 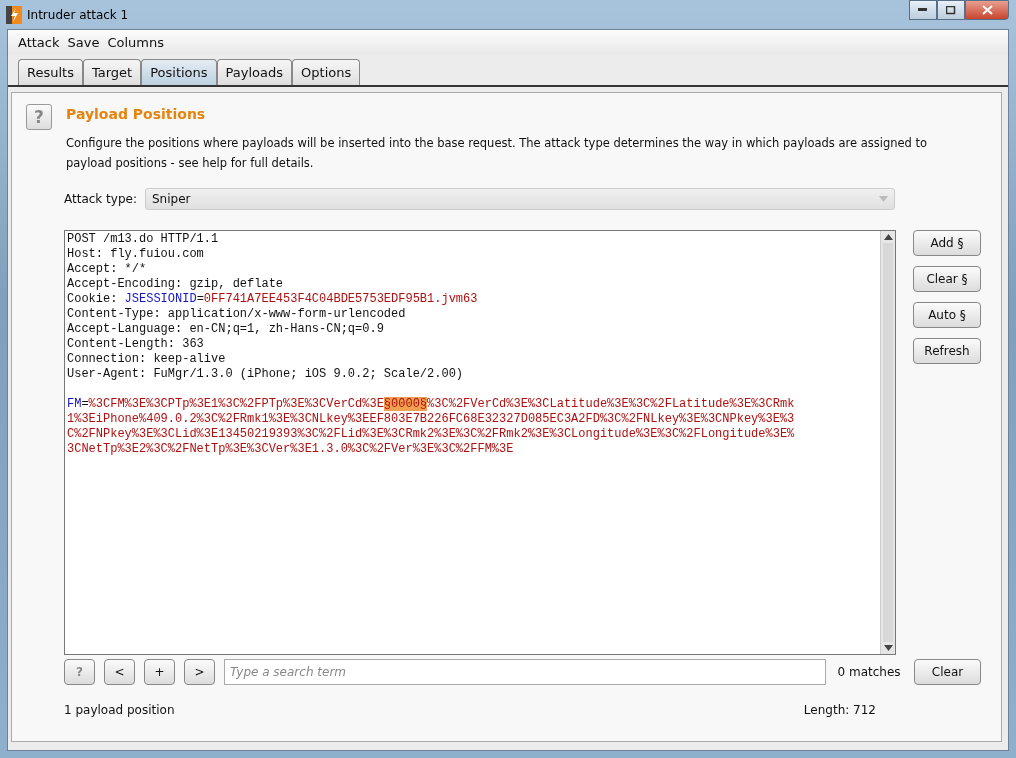 What do you see at coordinates (947, 279) in the screenshot?
I see `action-button: Clear §` at bounding box center [947, 279].